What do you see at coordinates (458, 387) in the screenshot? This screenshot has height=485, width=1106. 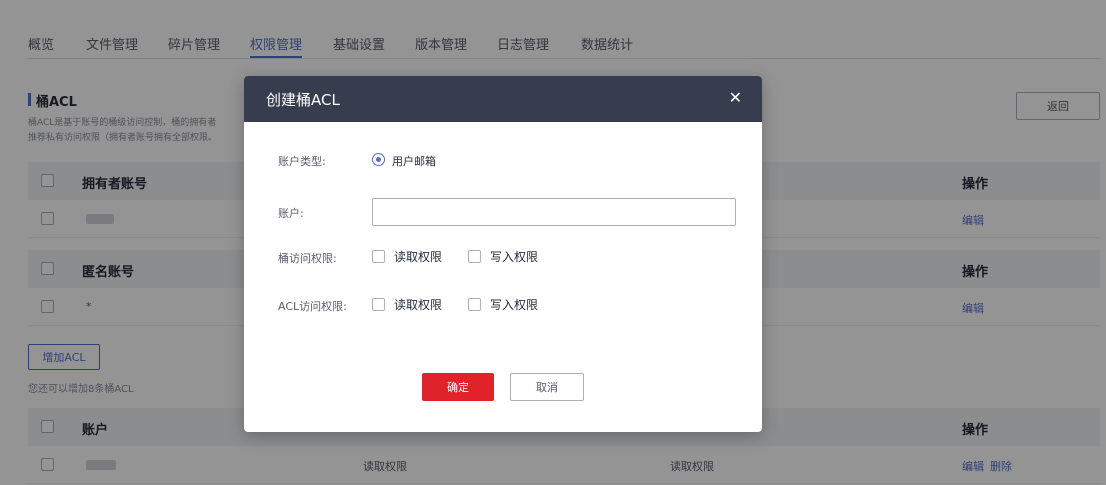 I see `confirm-button: 确定` at bounding box center [458, 387].